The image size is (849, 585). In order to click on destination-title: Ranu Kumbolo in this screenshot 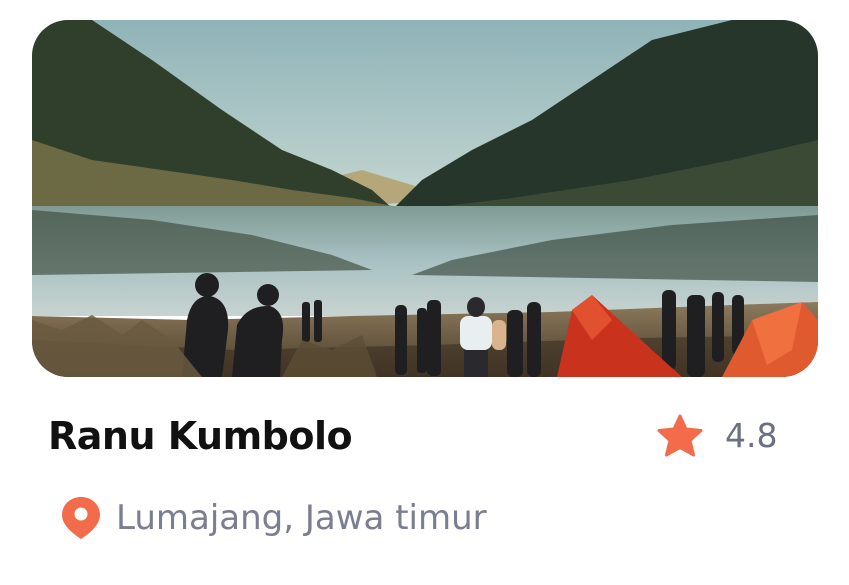, I will do `click(200, 436)`.